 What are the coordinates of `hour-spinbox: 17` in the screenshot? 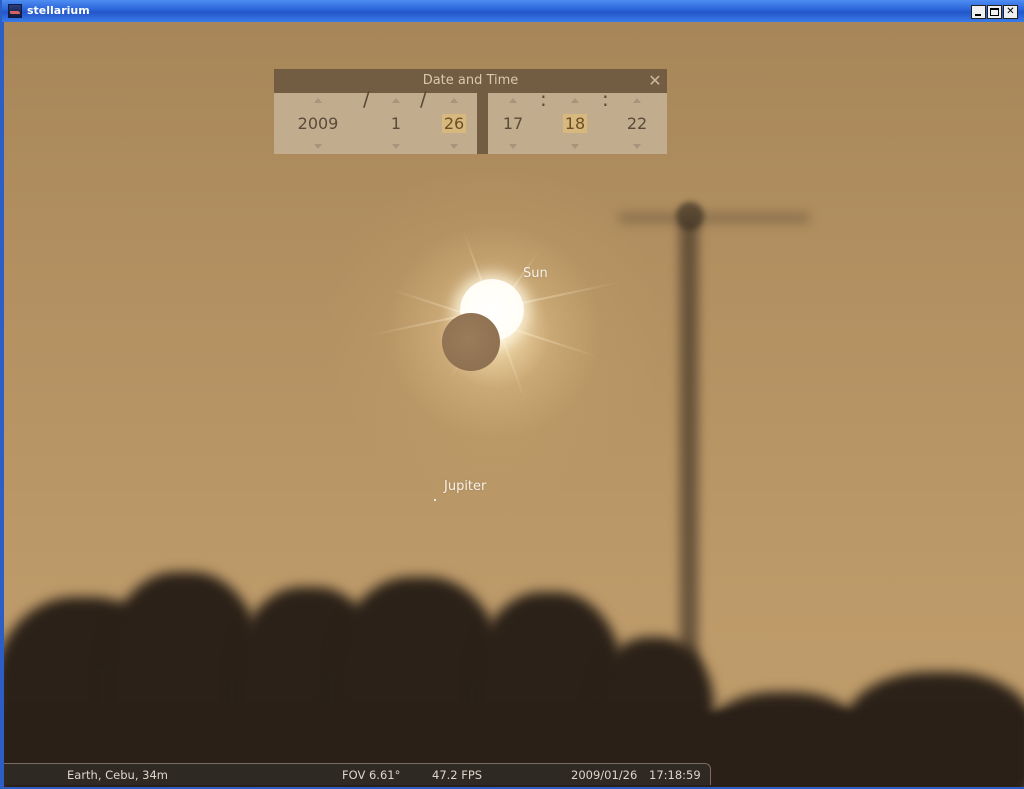 It's located at (513, 123).